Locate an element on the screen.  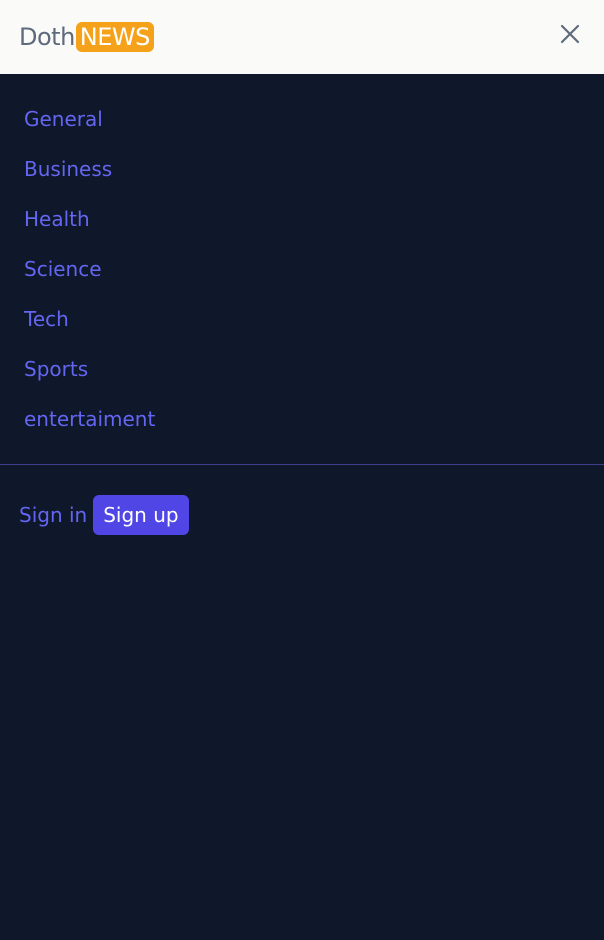
nav-item-entertainment: entertaiment is located at coordinates (302, 421).